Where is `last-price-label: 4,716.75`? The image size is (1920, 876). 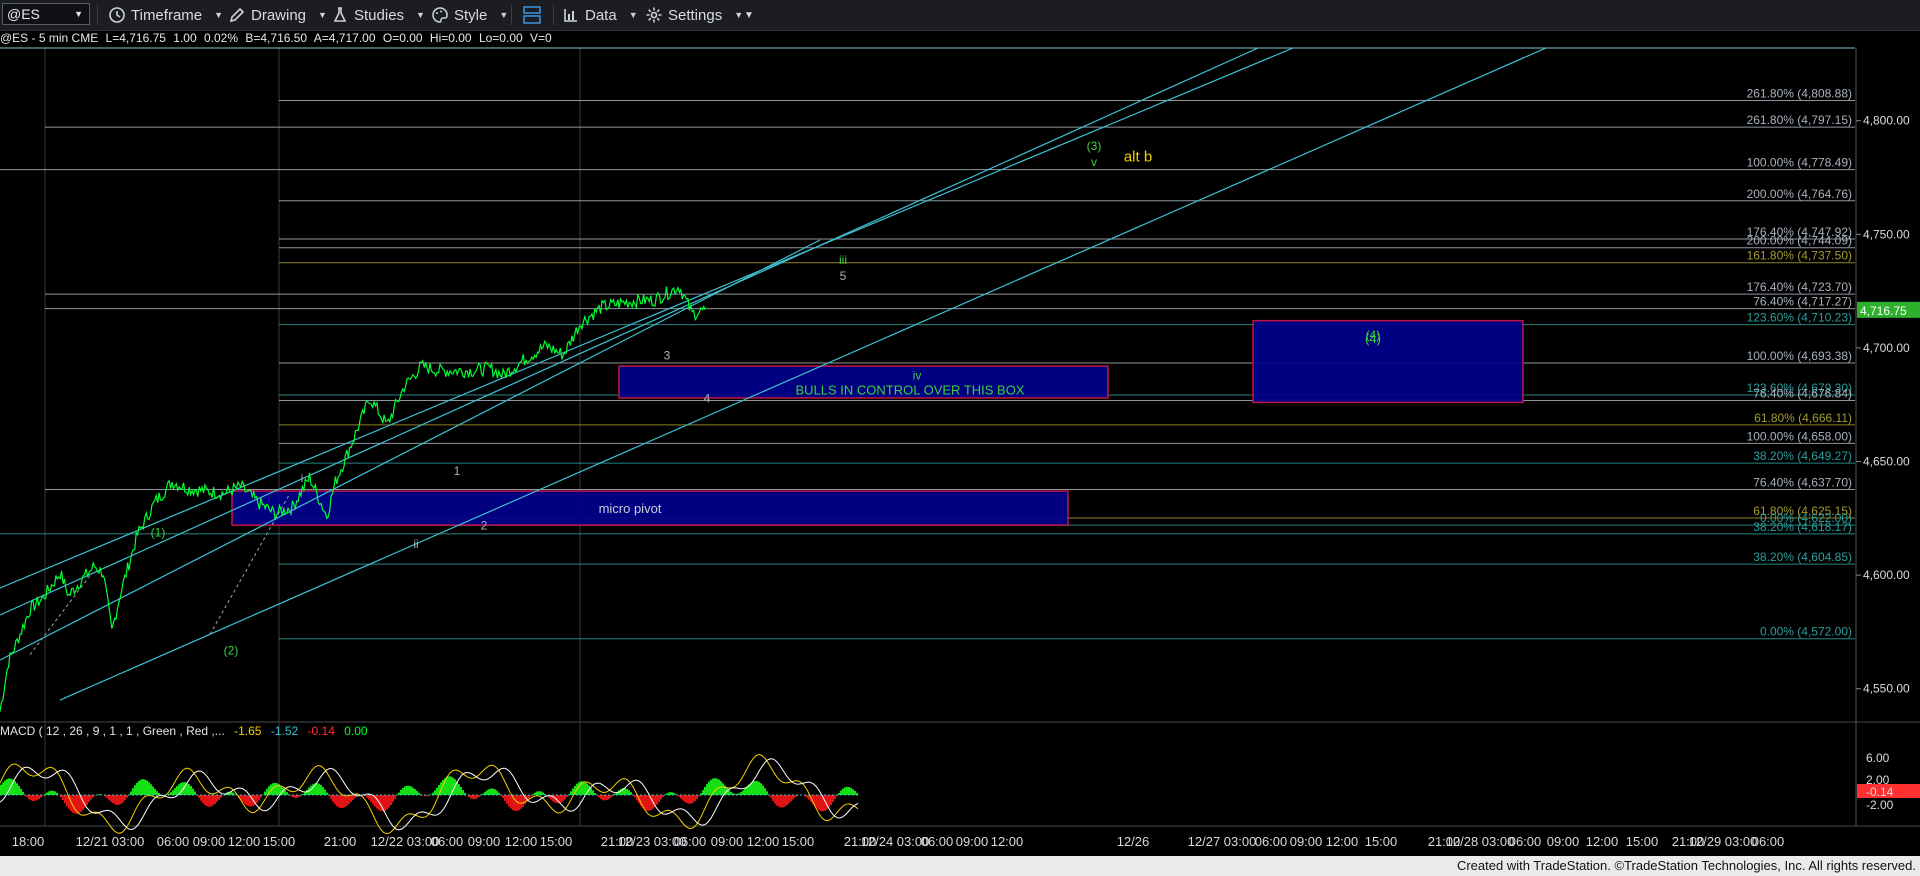
last-price-label: 4,716.75 is located at coordinates (1883, 311).